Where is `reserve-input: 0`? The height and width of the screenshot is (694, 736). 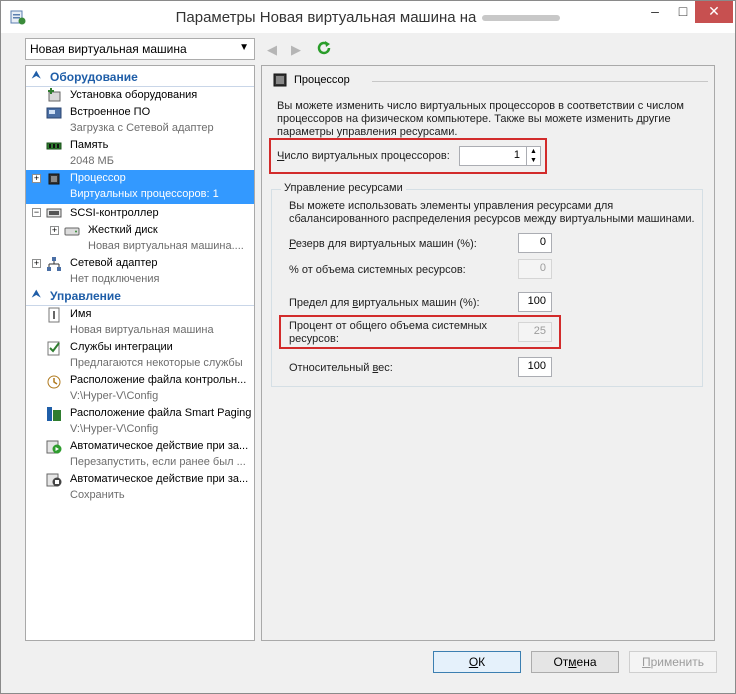 reserve-input: 0 is located at coordinates (535, 243).